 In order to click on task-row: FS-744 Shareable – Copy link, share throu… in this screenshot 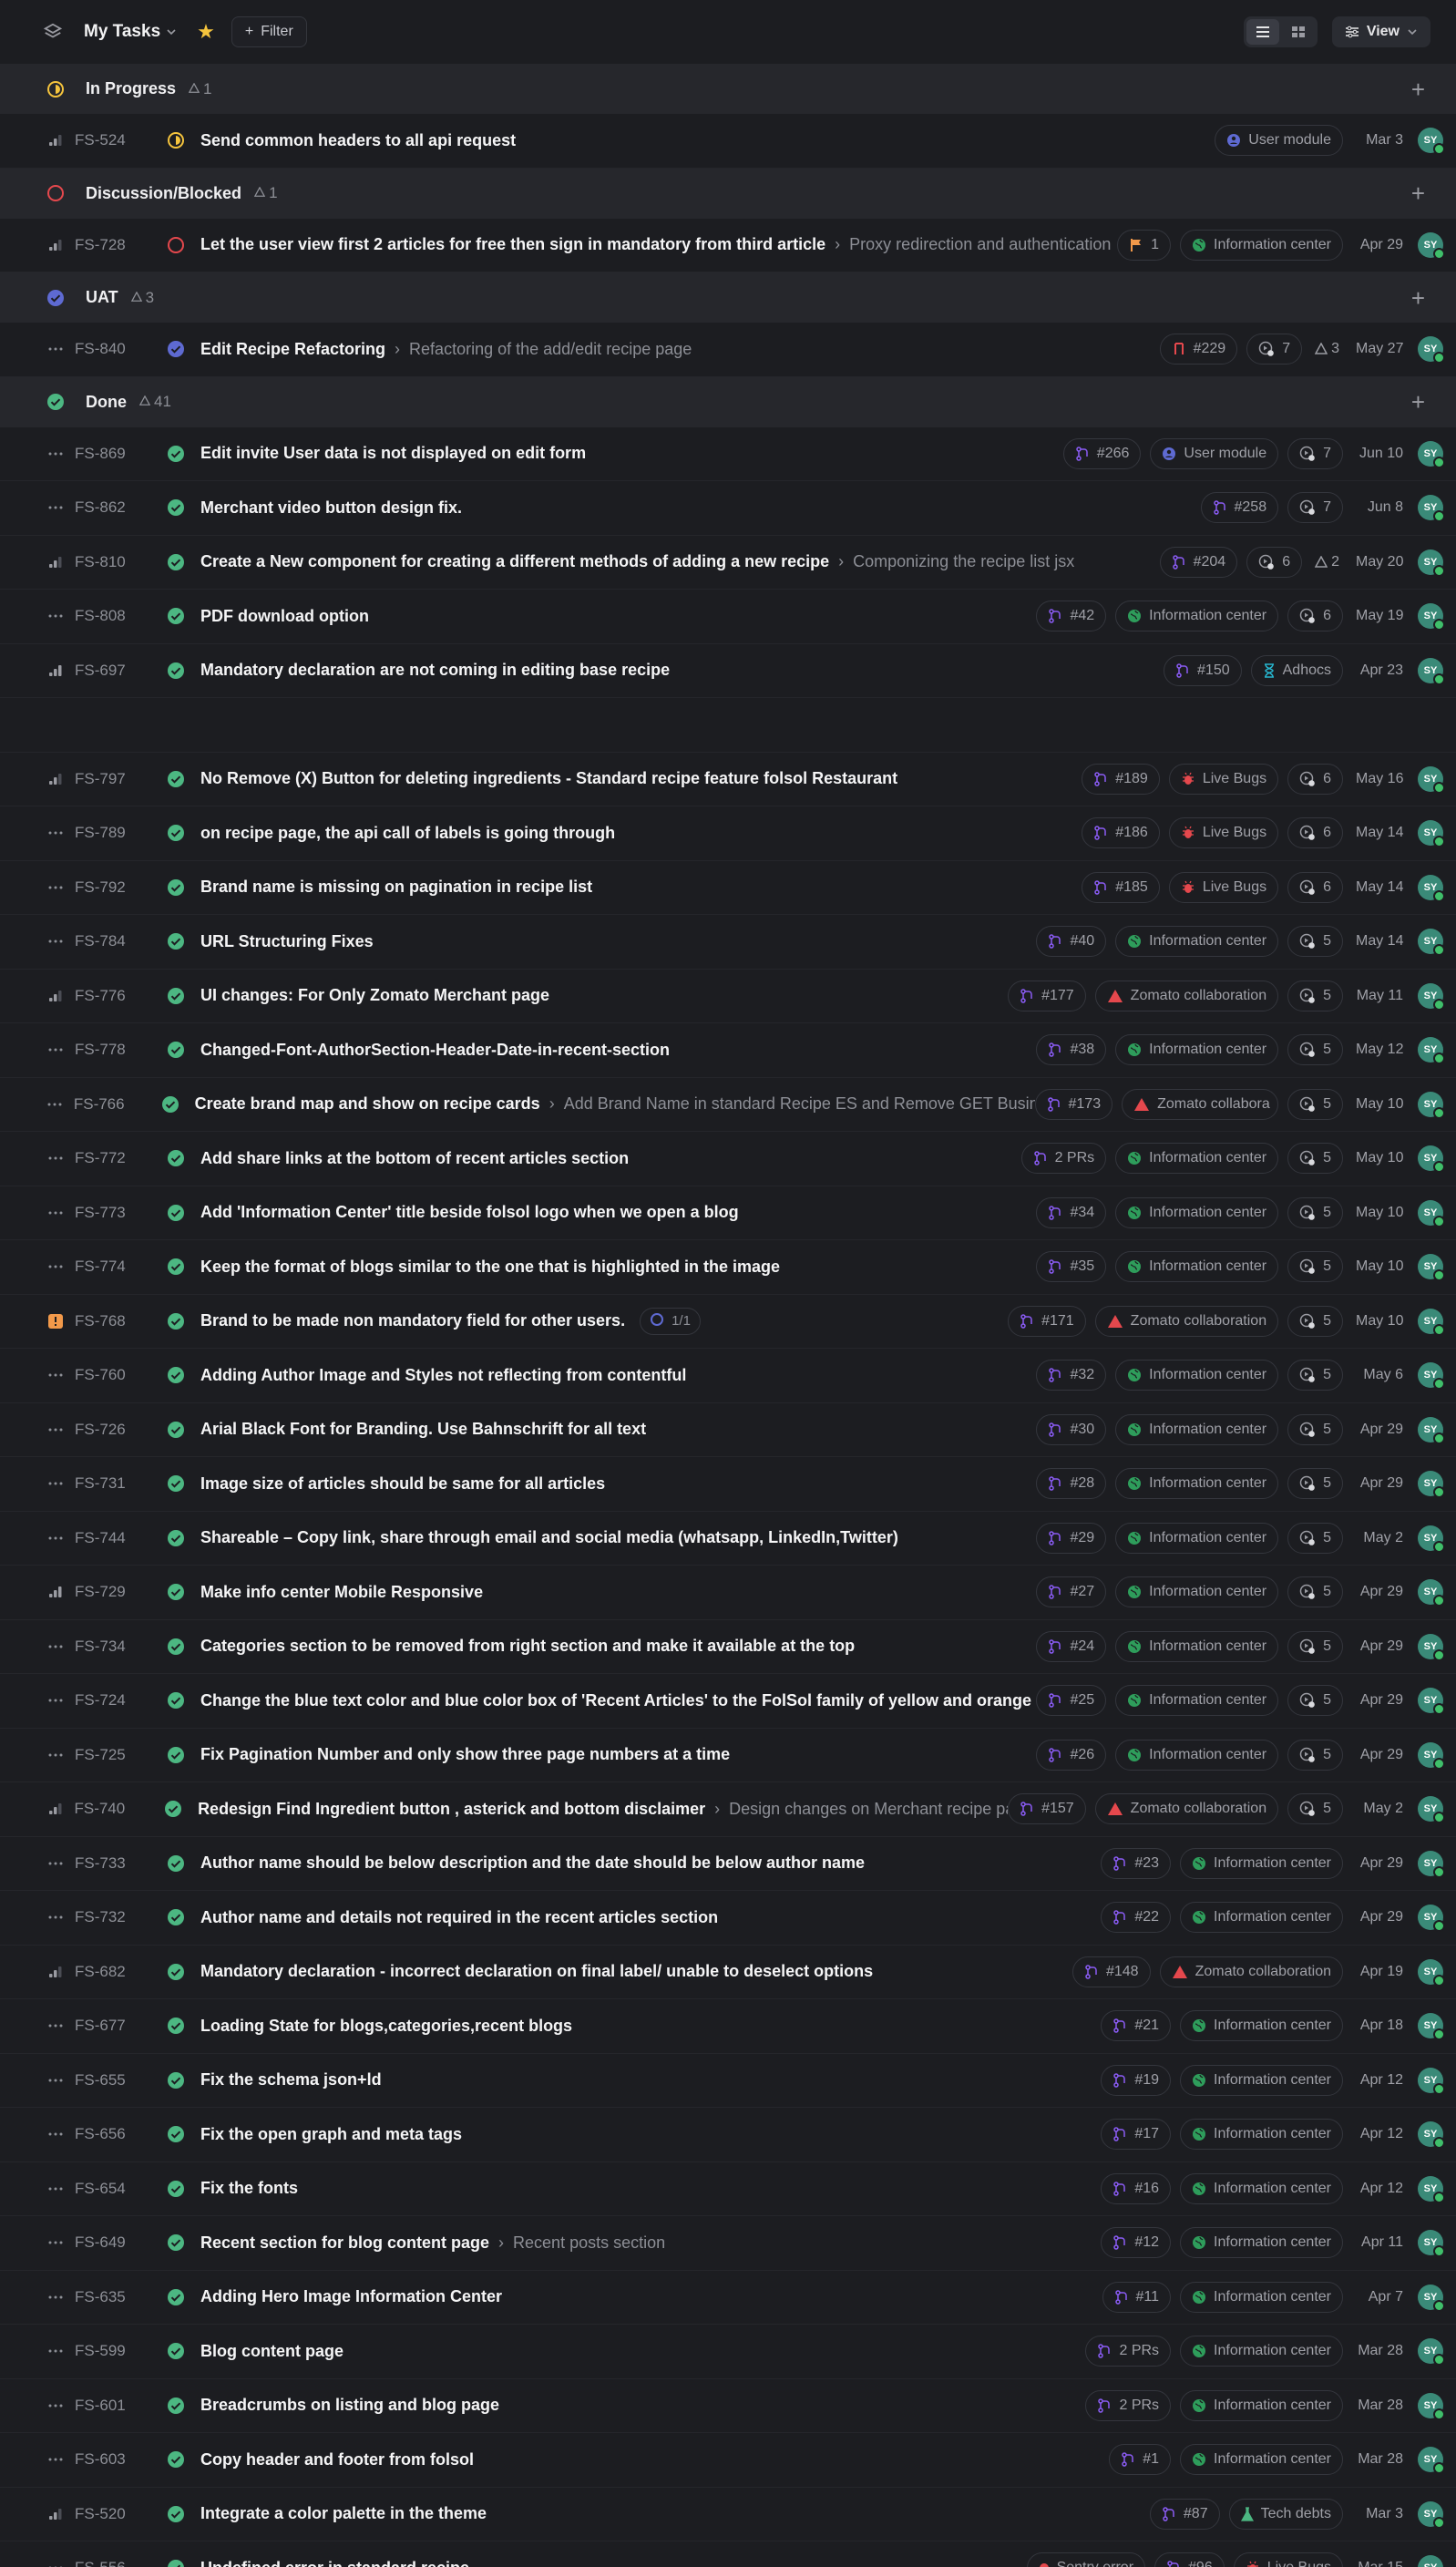, I will do `click(728, 1539)`.